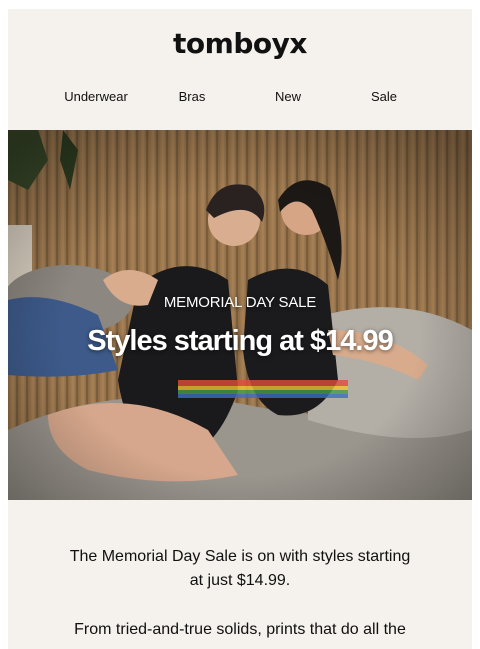  I want to click on top-nav: Underwear Bras New Sale, so click(240, 98).